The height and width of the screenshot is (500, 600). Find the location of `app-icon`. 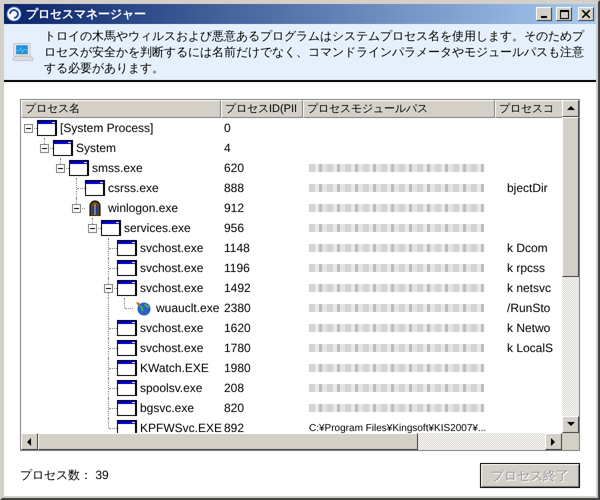

app-icon is located at coordinates (14, 14).